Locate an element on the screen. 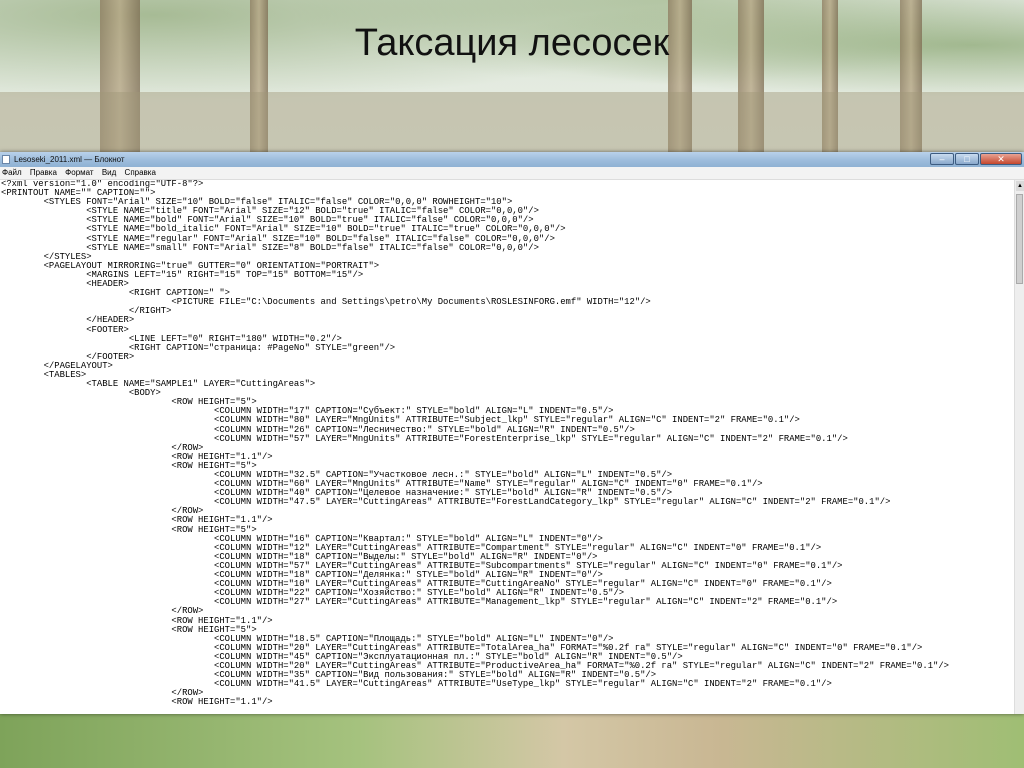 The height and width of the screenshot is (768, 1024). close-button: ✕ is located at coordinates (1001, 159).